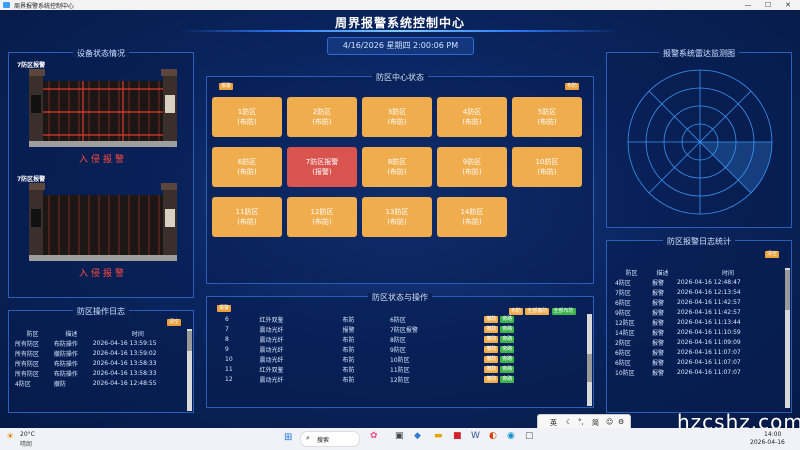 This screenshot has width=800, height=450. What do you see at coordinates (229, 379) in the screenshot?
I see `zone-id-cell: 12` at bounding box center [229, 379].